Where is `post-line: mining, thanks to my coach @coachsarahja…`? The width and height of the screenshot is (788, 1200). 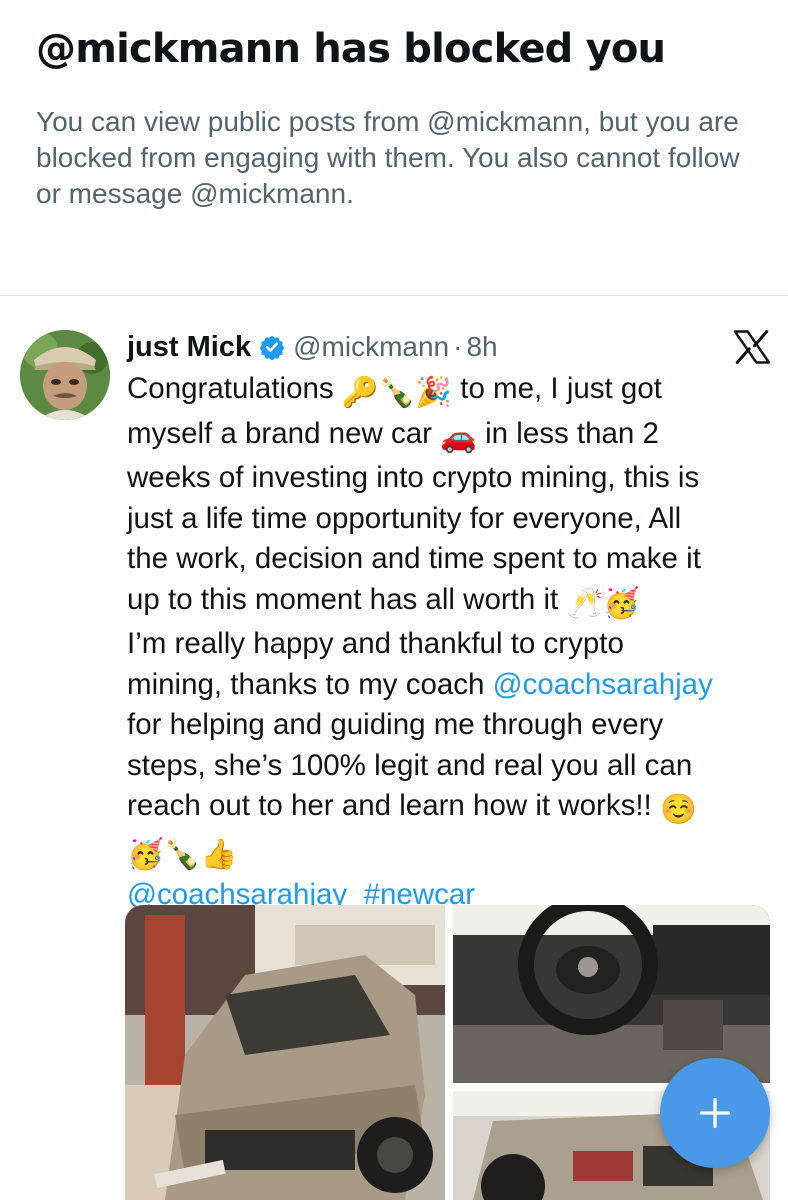
post-line: mining, thanks to my coach @coachsarahja… is located at coordinates (447, 685).